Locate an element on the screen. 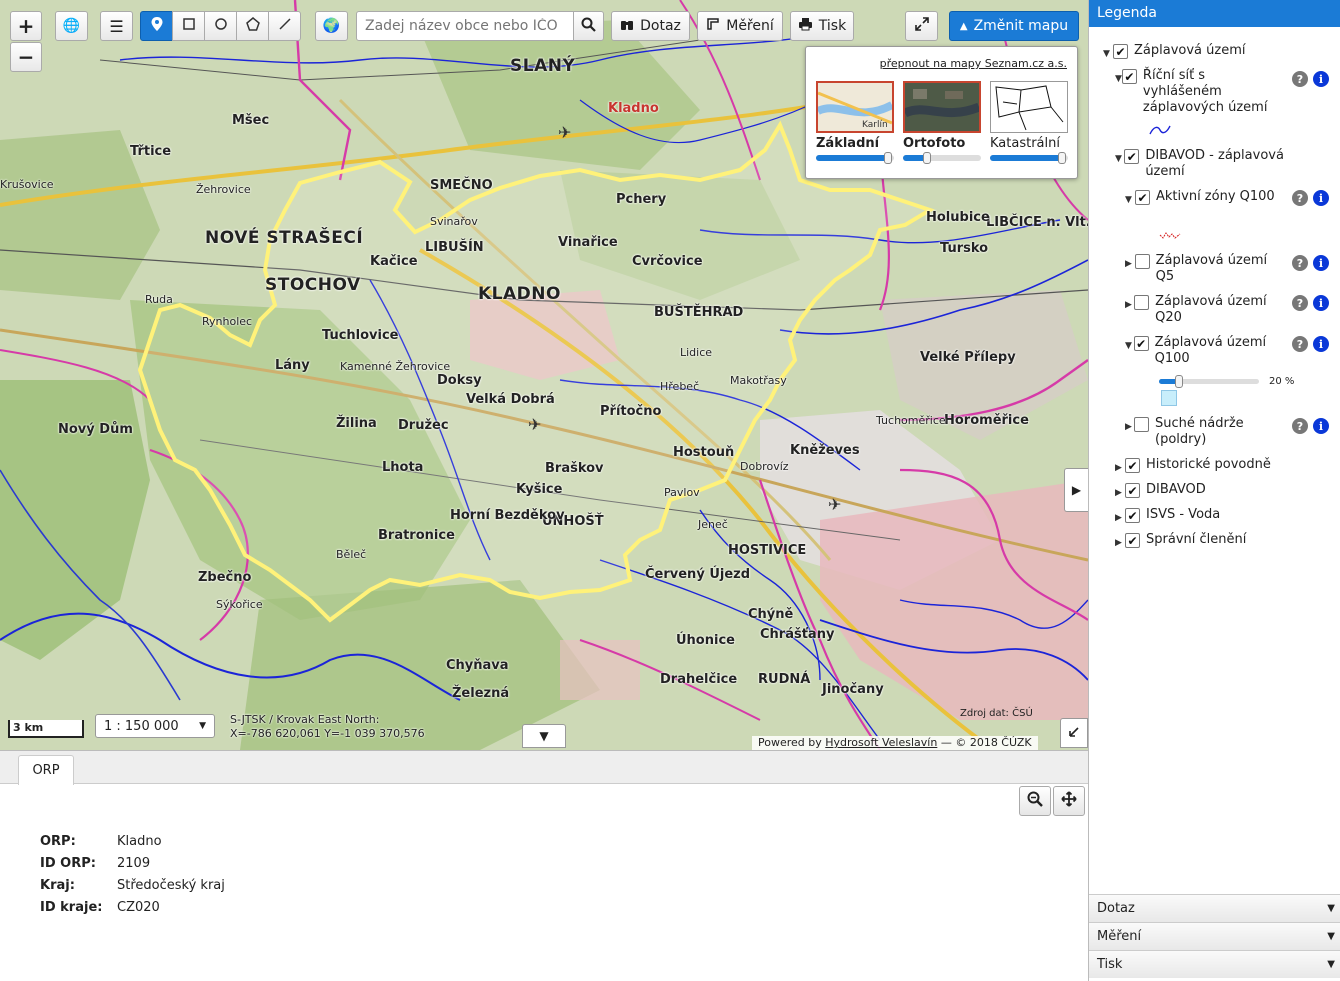 The image size is (1340, 981). tab-orp: ORP is located at coordinates (46, 770).